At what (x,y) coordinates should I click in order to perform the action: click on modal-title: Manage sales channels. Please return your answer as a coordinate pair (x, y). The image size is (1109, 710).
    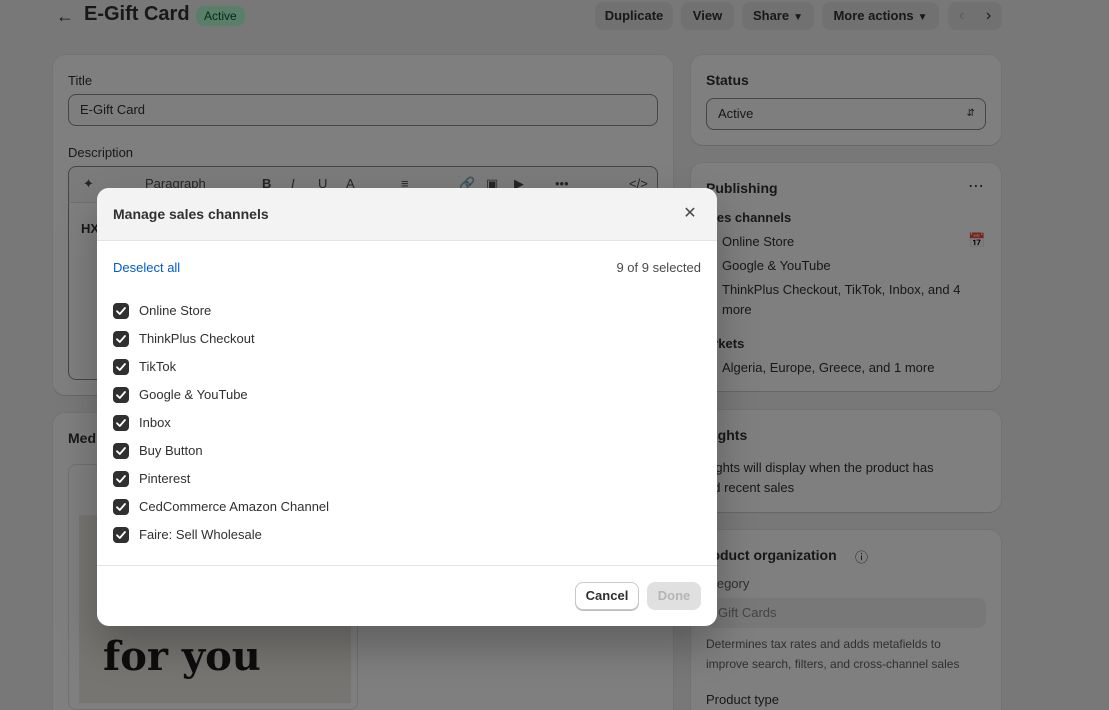
    Looking at the image, I should click on (191, 214).